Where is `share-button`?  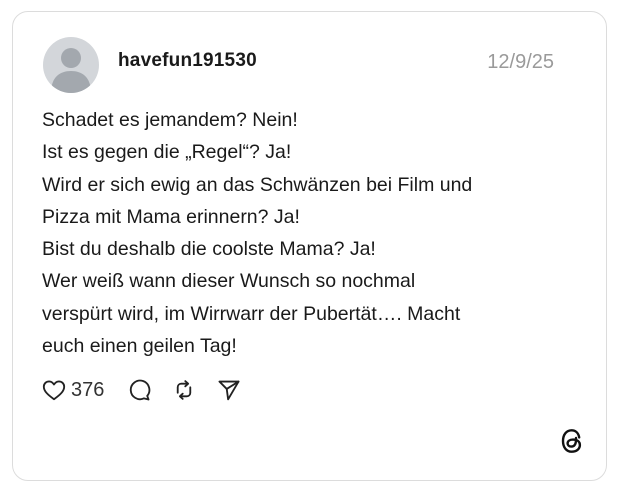
share-button is located at coordinates (229, 390).